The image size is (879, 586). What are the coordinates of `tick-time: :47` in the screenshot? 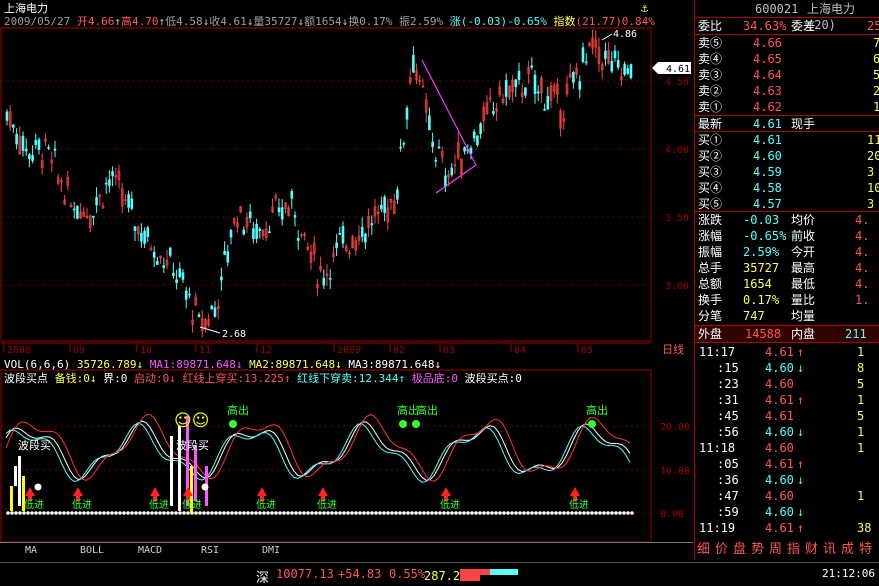 It's located at (728, 496).